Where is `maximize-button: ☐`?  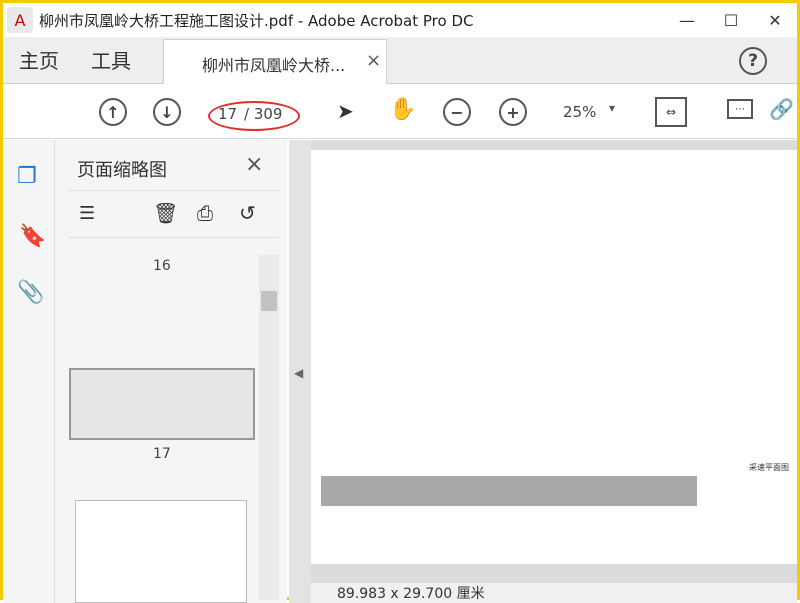 maximize-button: ☐ is located at coordinates (731, 20).